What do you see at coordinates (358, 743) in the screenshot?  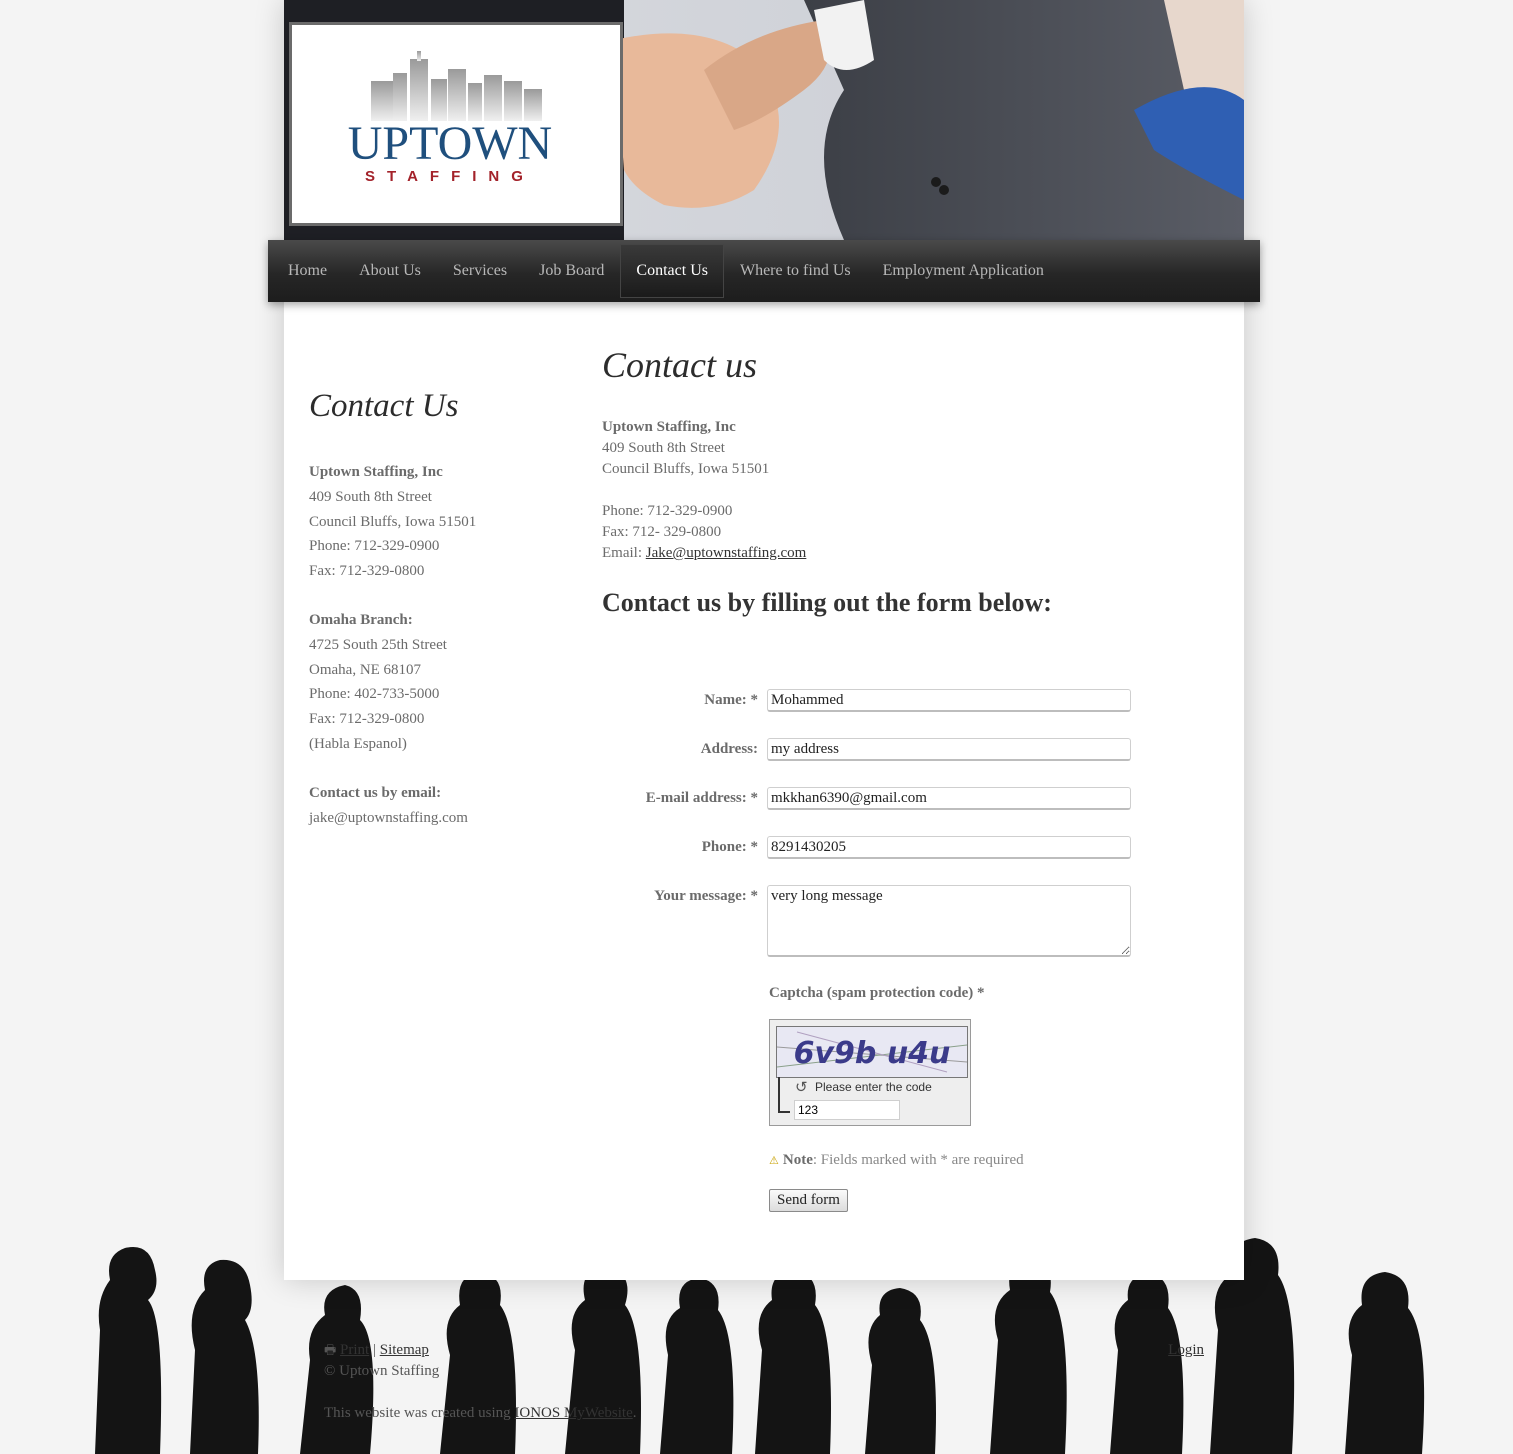 I see `sidebar-omaha-note: (Habla Espanol)` at bounding box center [358, 743].